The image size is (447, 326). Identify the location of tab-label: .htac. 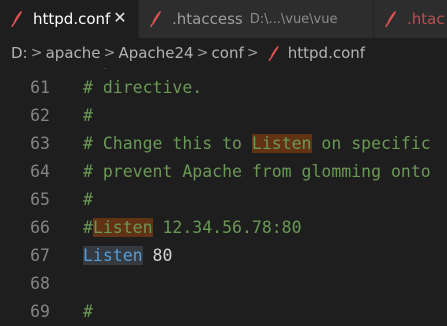
(426, 19).